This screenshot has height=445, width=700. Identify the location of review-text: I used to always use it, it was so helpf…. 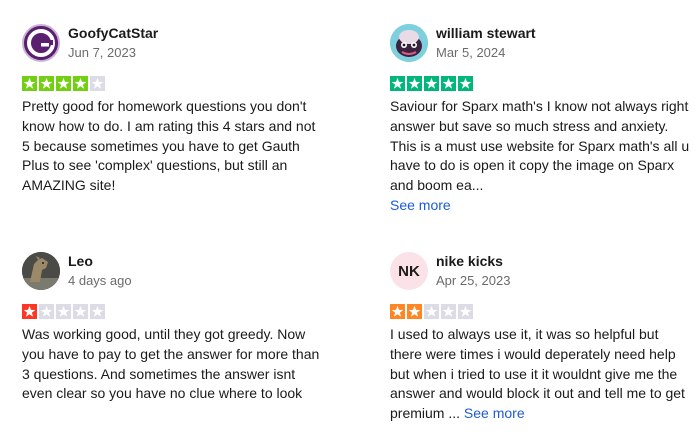
(540, 374).